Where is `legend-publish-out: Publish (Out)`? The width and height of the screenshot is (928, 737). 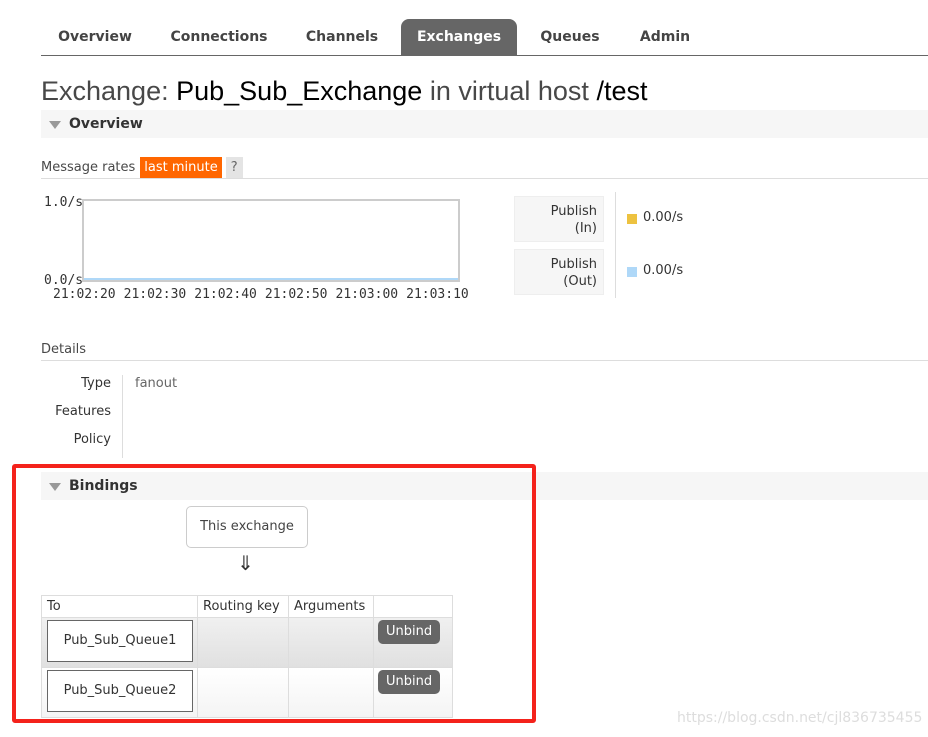 legend-publish-out: Publish (Out) is located at coordinates (559, 272).